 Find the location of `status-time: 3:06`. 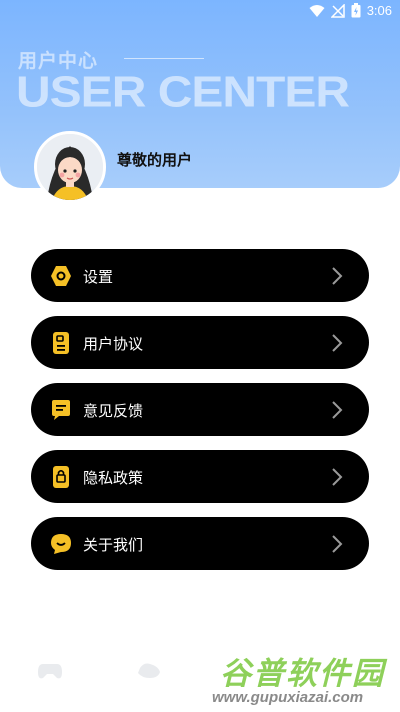

status-time: 3:06 is located at coordinates (379, 10).